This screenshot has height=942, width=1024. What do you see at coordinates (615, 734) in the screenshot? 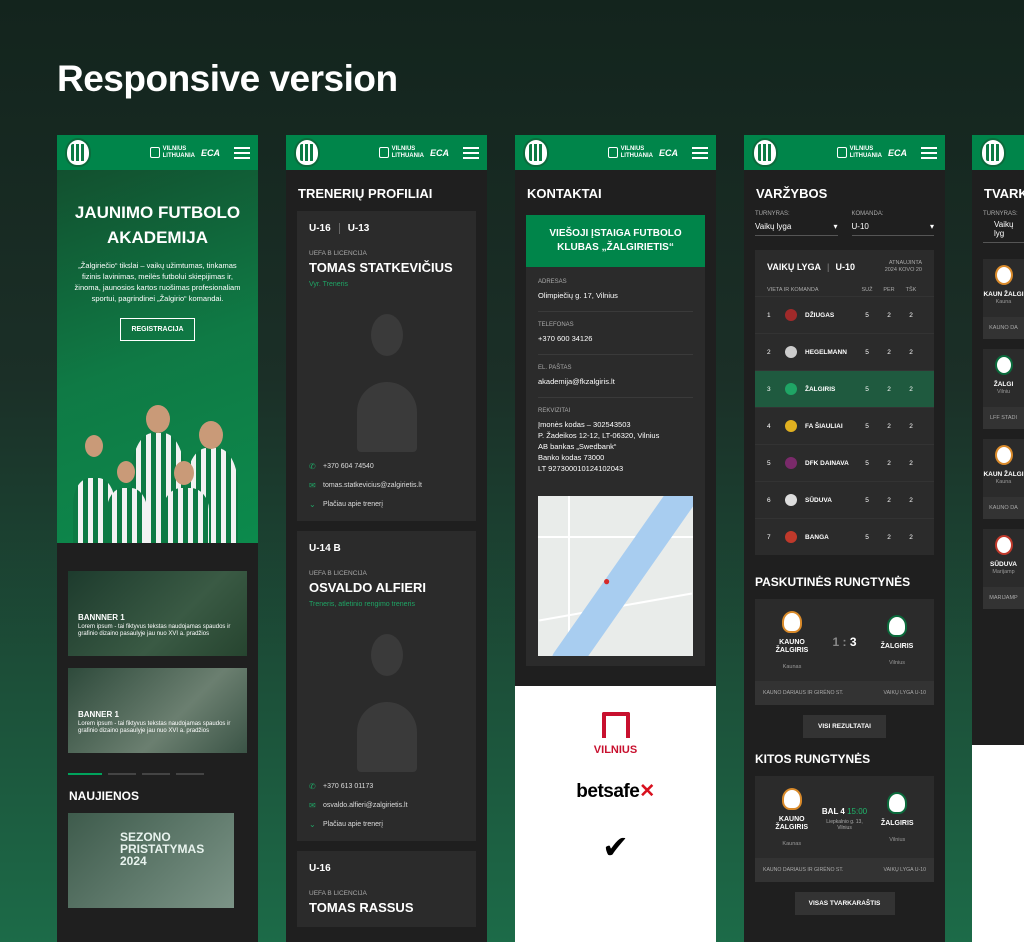
I see `vilnius-sponsor-logo: VILNIUS` at bounding box center [615, 734].